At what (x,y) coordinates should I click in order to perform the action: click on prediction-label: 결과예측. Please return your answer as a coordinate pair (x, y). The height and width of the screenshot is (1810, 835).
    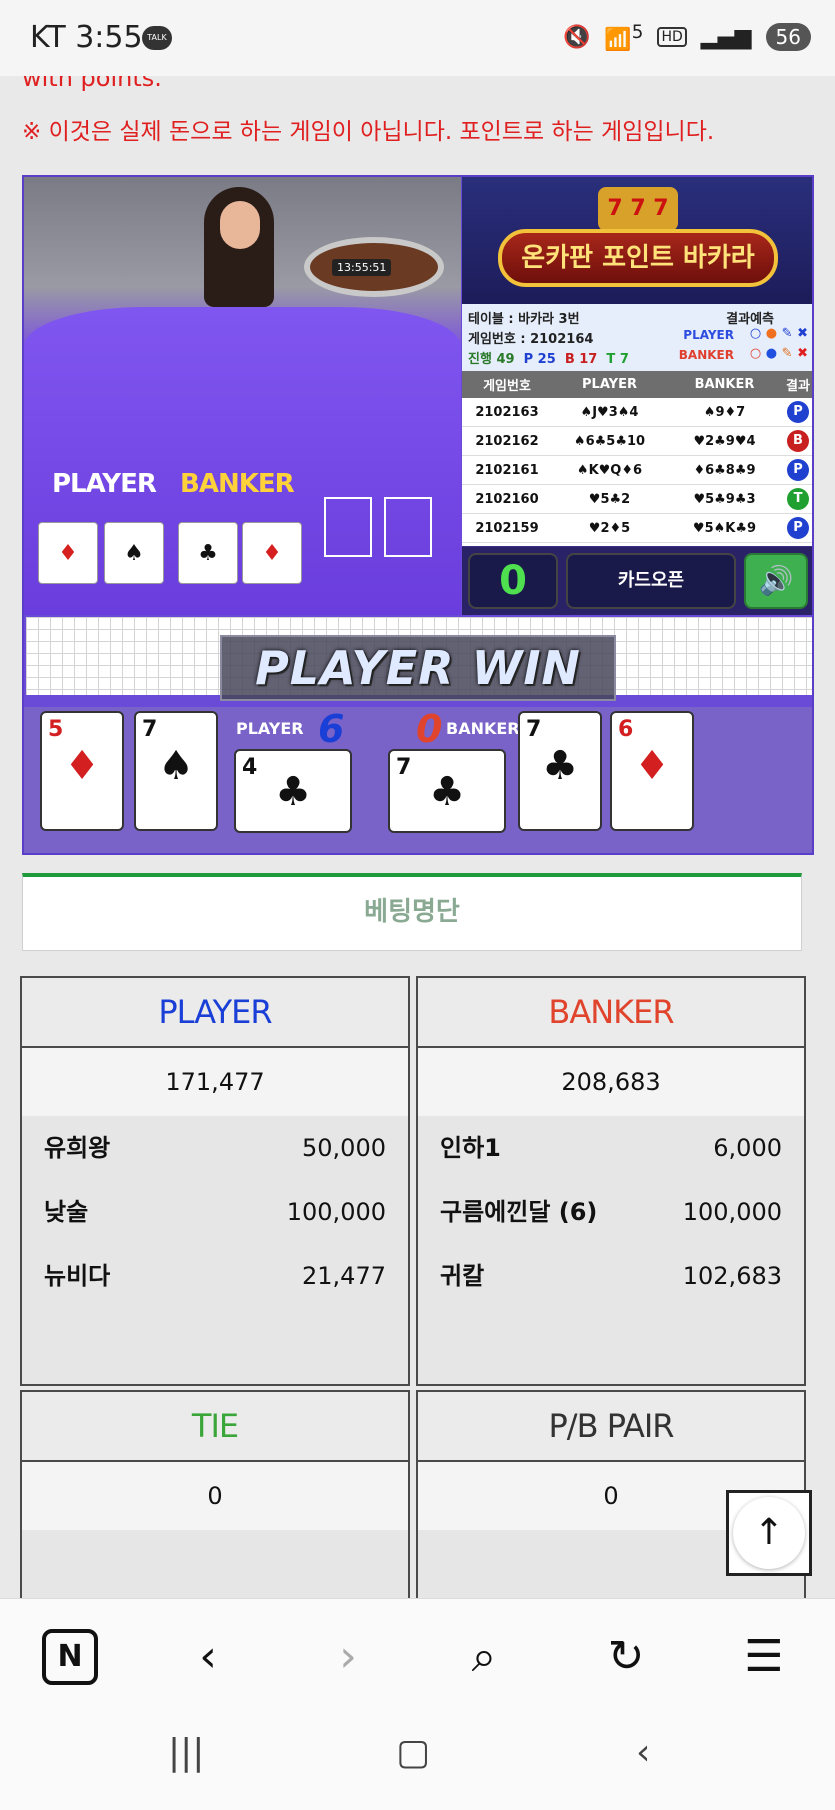
    Looking at the image, I should click on (750, 319).